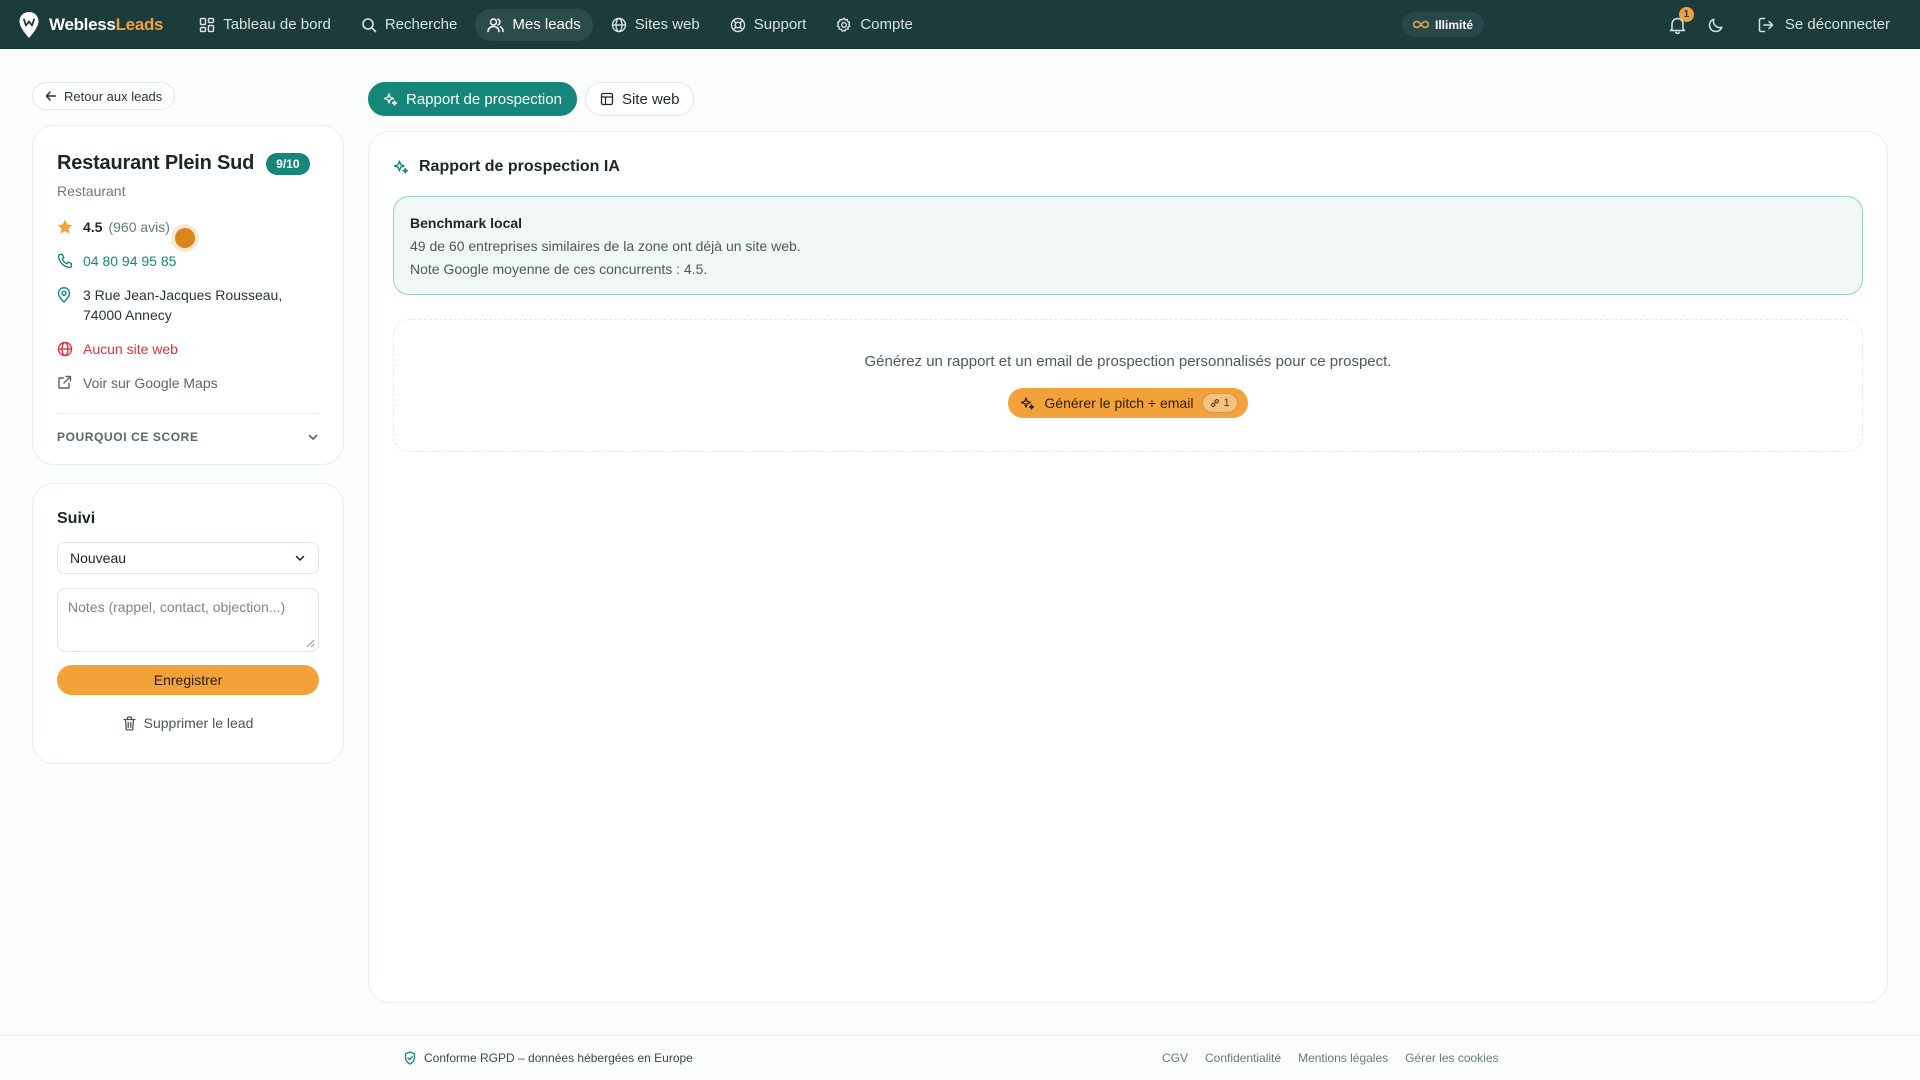 This screenshot has height=1080, width=1920. I want to click on phone-row: 04 80 94 95 85, so click(188, 261).